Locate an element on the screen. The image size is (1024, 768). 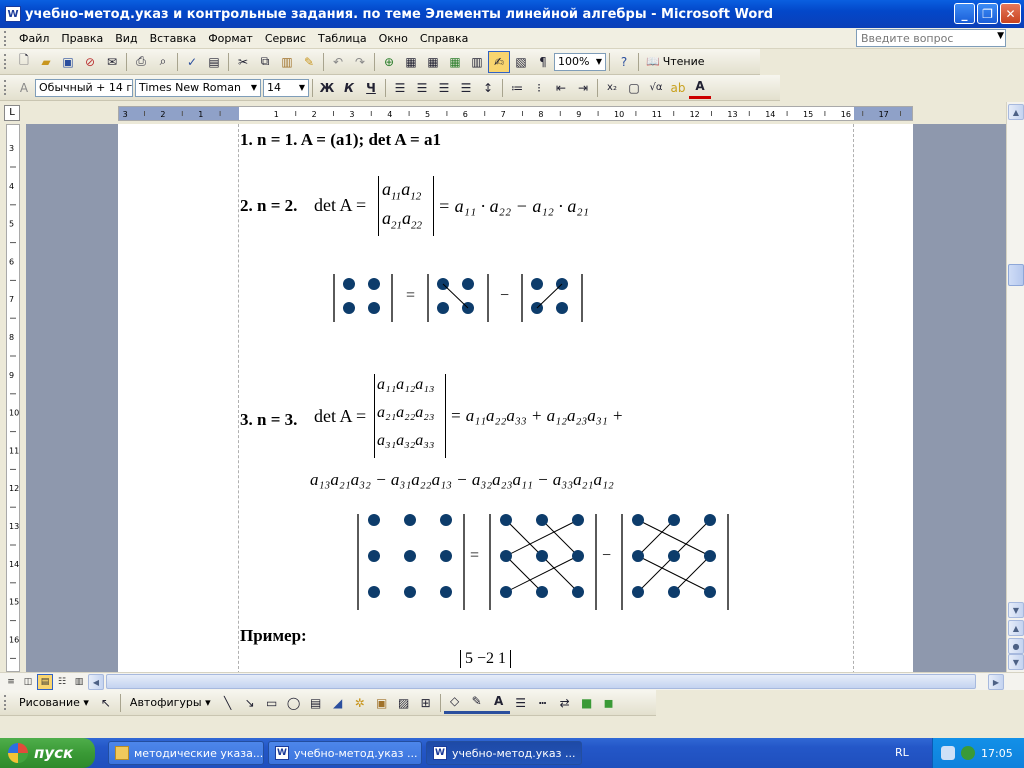
word-app-icon: W is located at coordinates (13, 14).